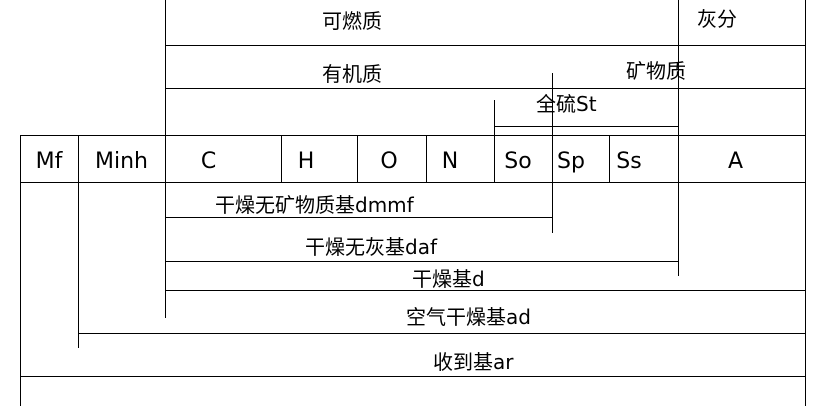 The width and height of the screenshot is (825, 406). Describe the element at coordinates (518, 161) in the screenshot. I see `component-so: So` at that location.